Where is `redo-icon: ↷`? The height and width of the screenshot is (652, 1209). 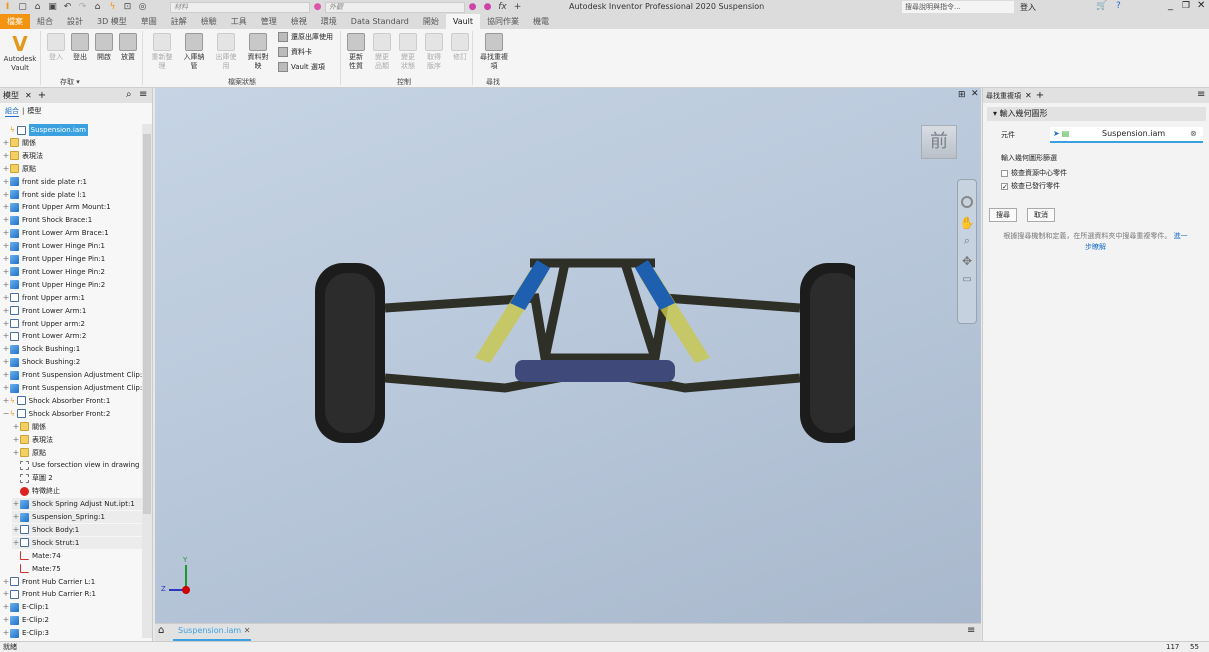 redo-icon: ↷ is located at coordinates (82, 7).